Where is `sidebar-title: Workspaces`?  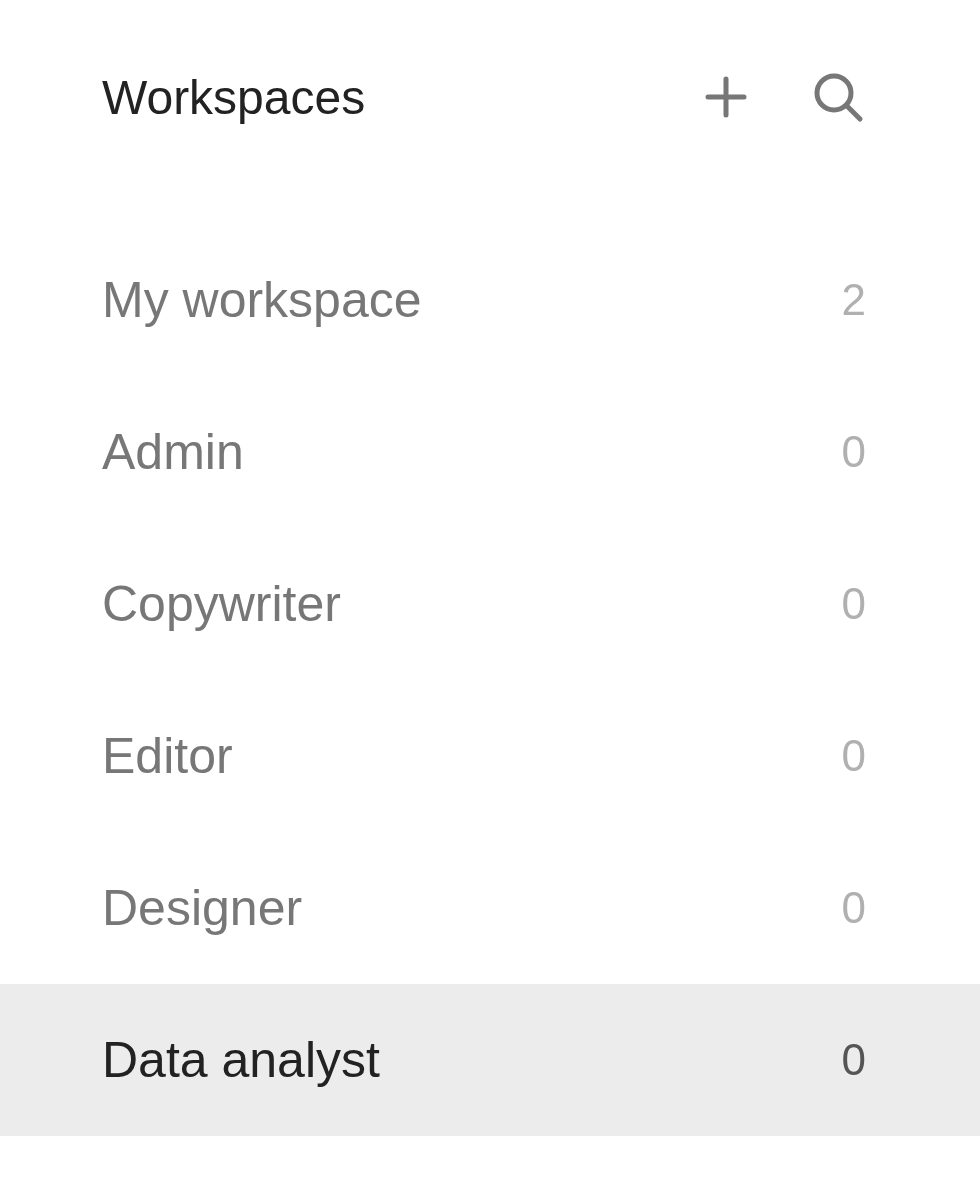
sidebar-title: Workspaces is located at coordinates (234, 97).